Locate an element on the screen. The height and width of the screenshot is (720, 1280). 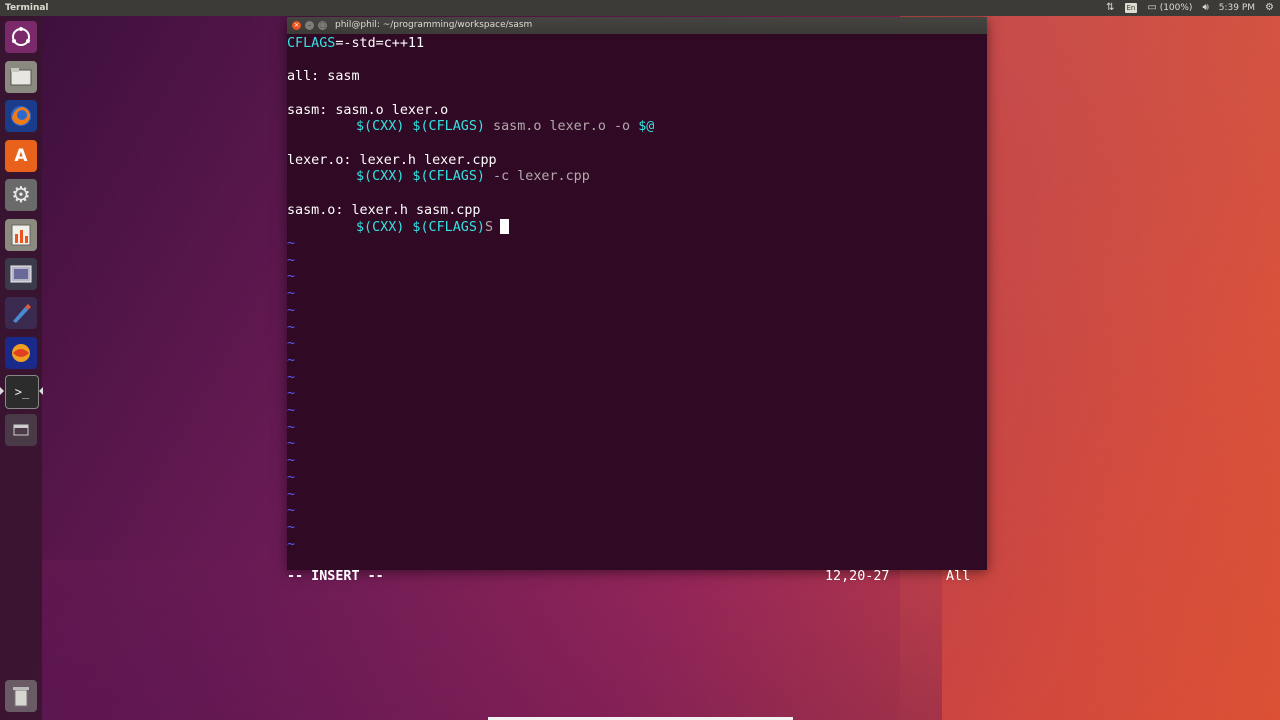
volume-icon: 🔊︎ is located at coordinates (1205, 8).